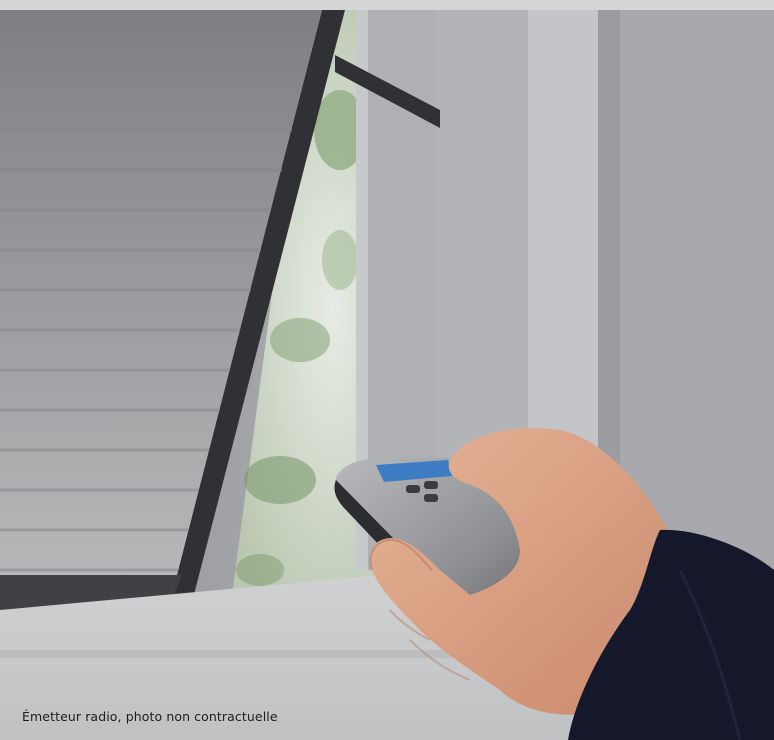 Image resolution: width=774 pixels, height=740 pixels. What do you see at coordinates (150, 716) in the screenshot?
I see `photo-caption: Émetteur radio, photo non contractuelle` at bounding box center [150, 716].